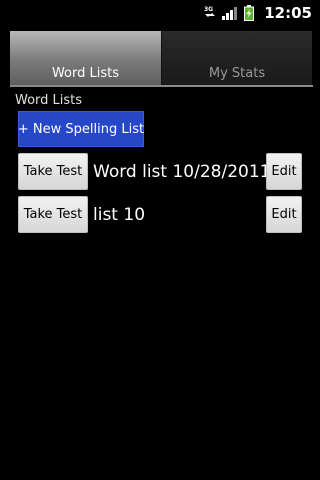 The width and height of the screenshot is (320, 480). Describe the element at coordinates (81, 129) in the screenshot. I see `new-spelling-list-button: + New Spelling List` at that location.